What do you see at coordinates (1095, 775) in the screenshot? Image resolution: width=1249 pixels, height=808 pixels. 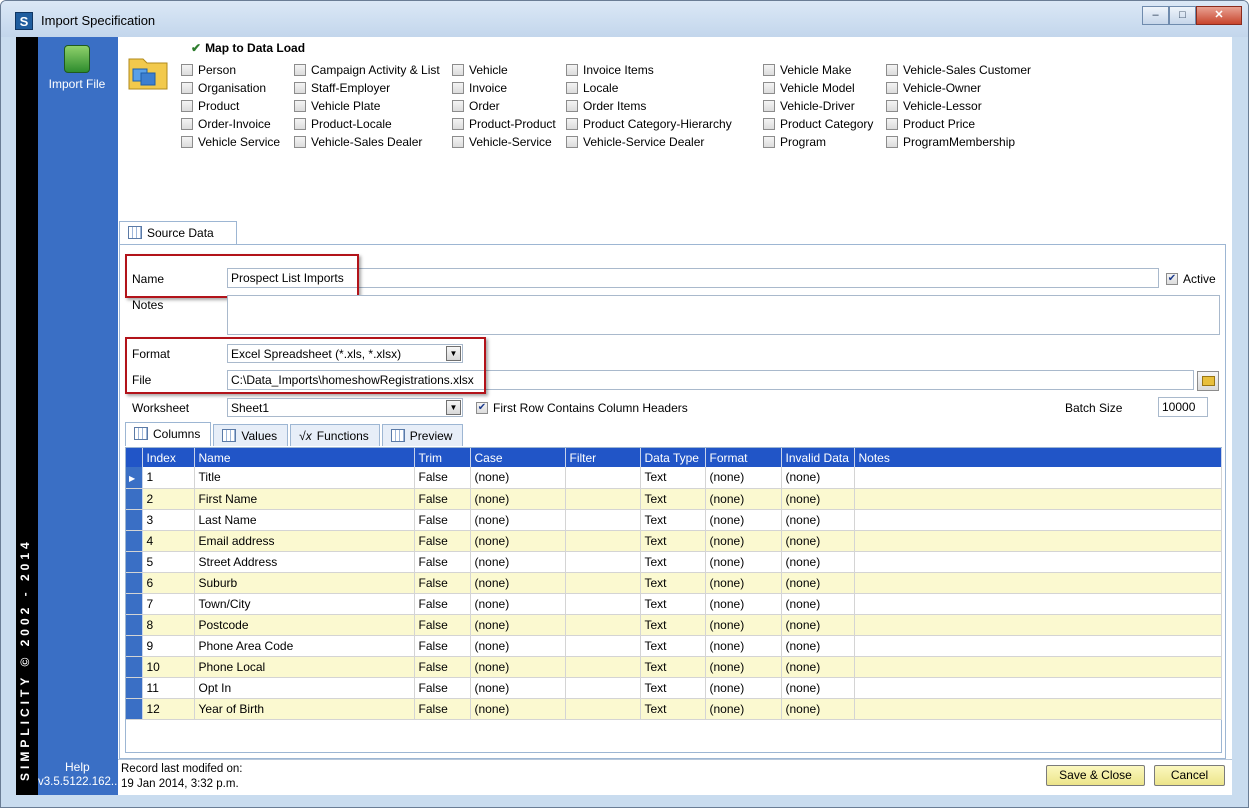 I see `save-close-button: Save & Close` at bounding box center [1095, 775].